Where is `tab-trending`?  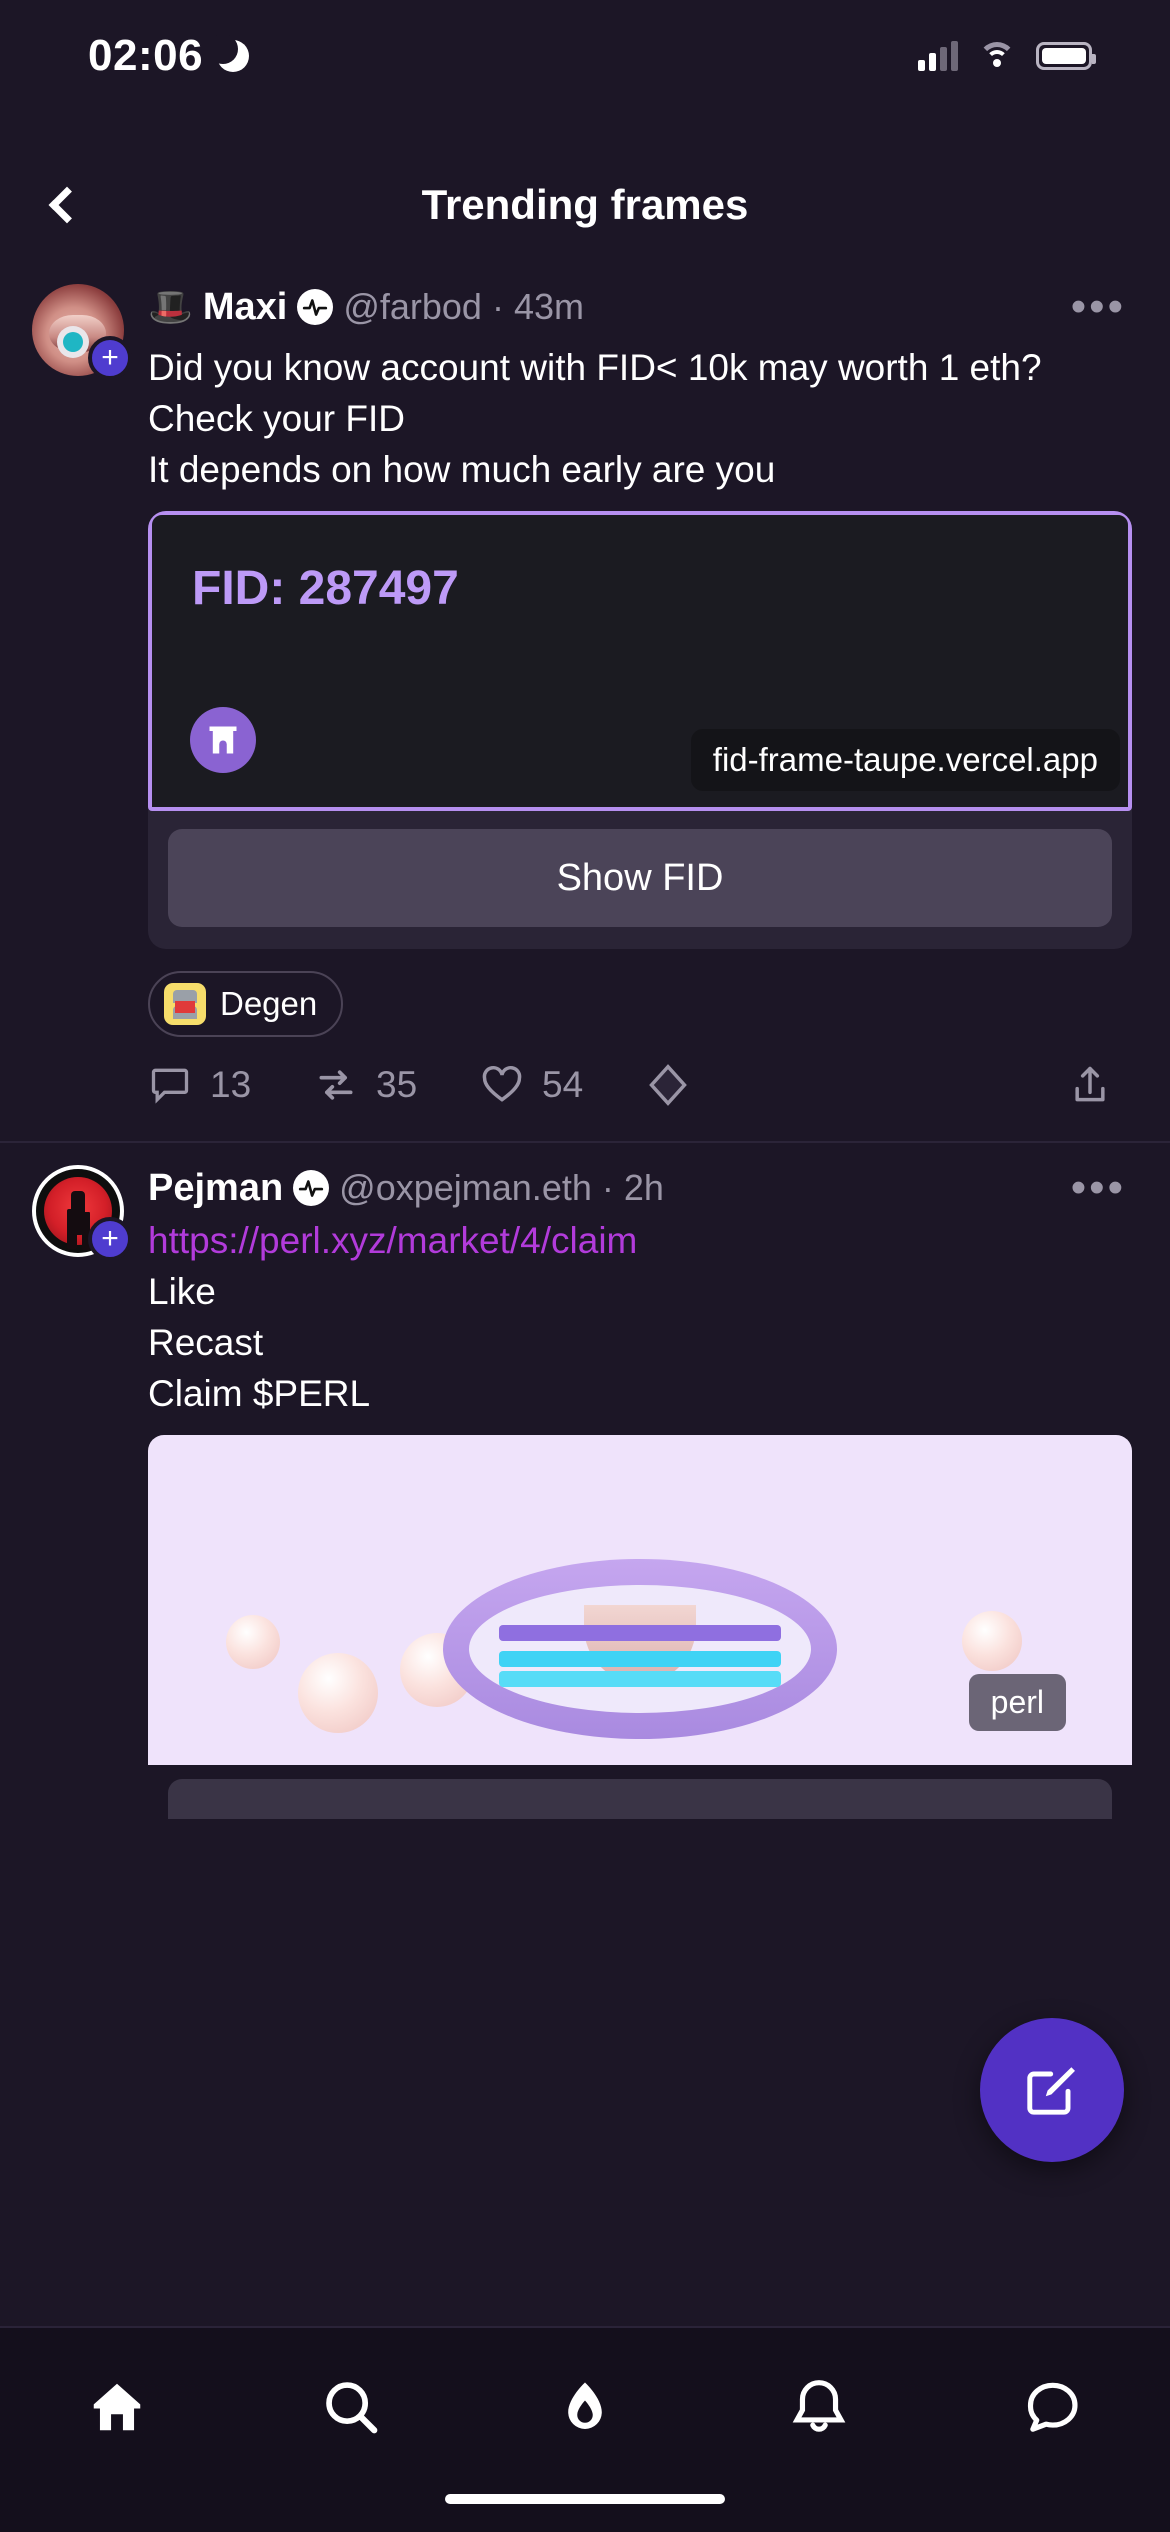 tab-trending is located at coordinates (585, 2407).